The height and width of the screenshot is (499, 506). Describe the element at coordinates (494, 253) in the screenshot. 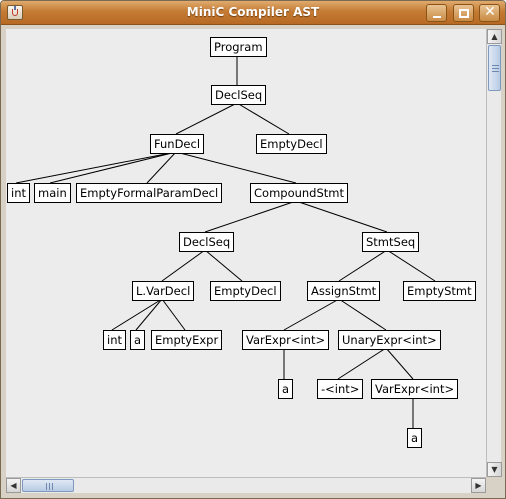

I see `vertical-scrollbar: ▲ ▼` at that location.